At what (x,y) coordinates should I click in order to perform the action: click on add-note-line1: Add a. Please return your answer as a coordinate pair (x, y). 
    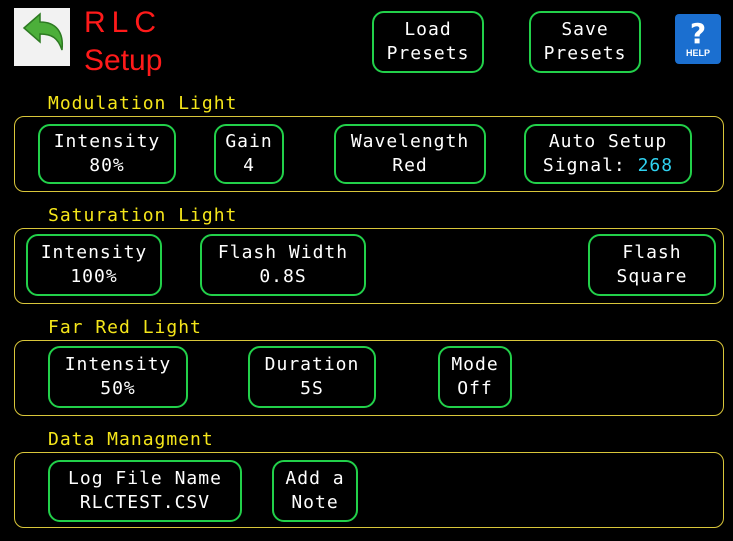
    Looking at the image, I should click on (315, 478).